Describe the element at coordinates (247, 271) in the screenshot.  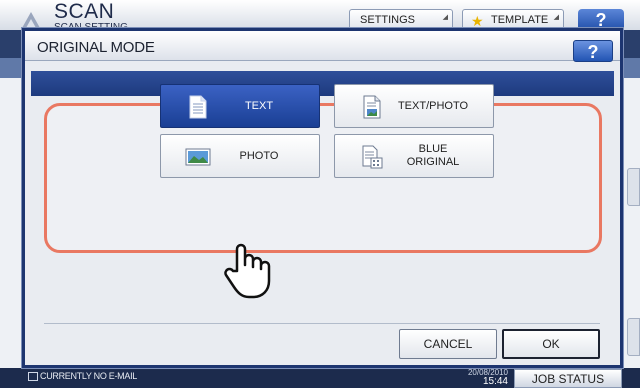
I see `touch-hand-icon` at that location.